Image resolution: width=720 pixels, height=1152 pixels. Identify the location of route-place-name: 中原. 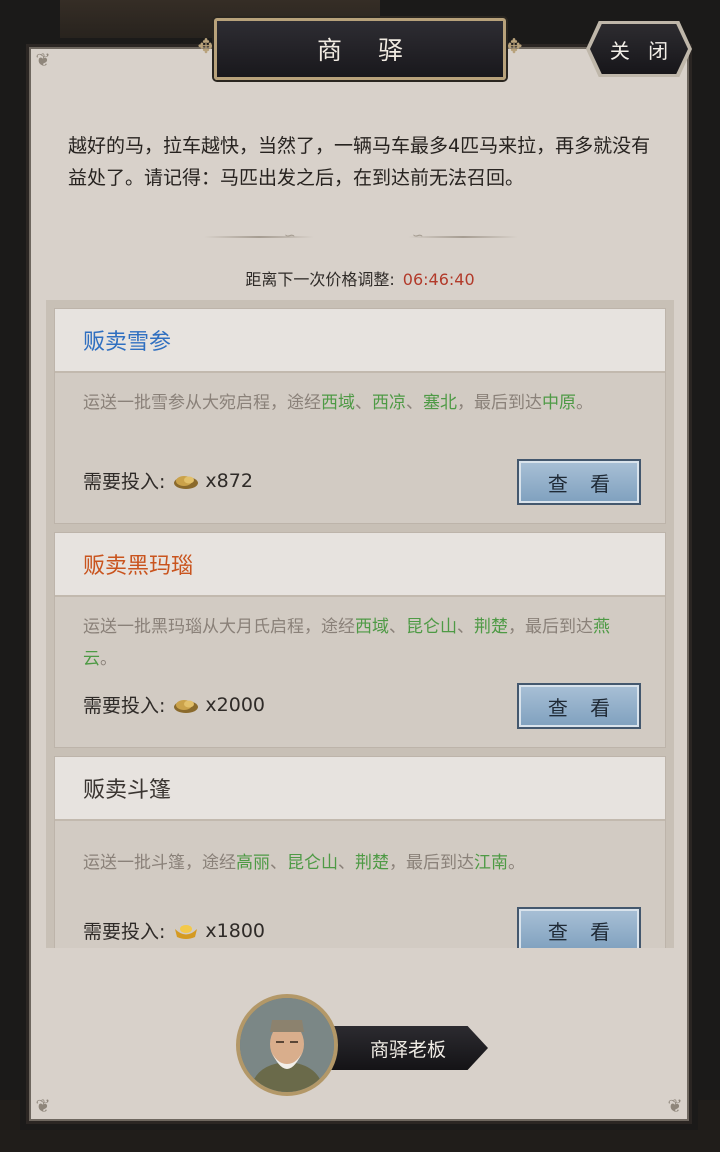
(559, 403).